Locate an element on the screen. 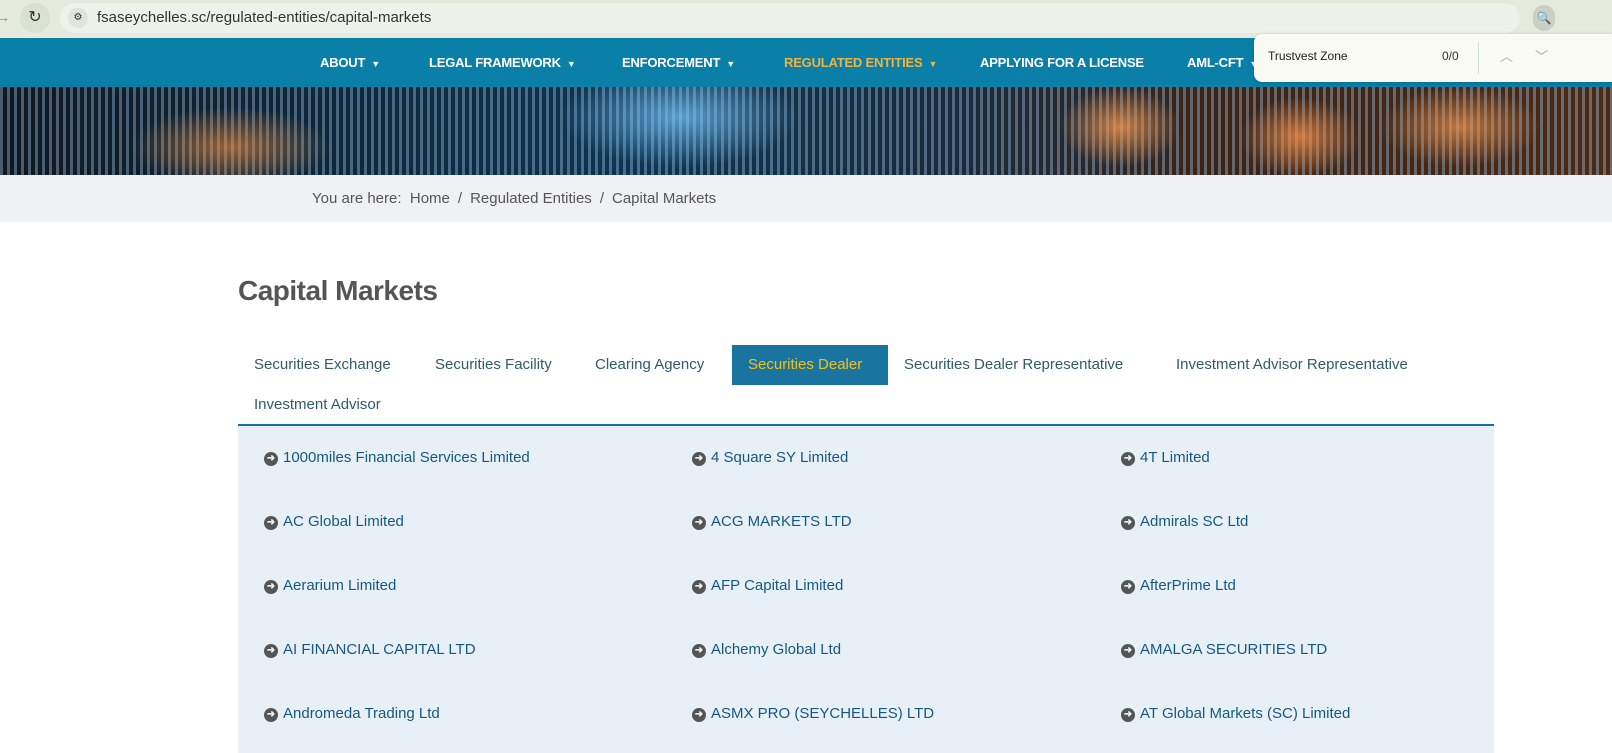 The width and height of the screenshot is (1612, 753). entity-name: Andromeda Trading Ltd is located at coordinates (361, 713).